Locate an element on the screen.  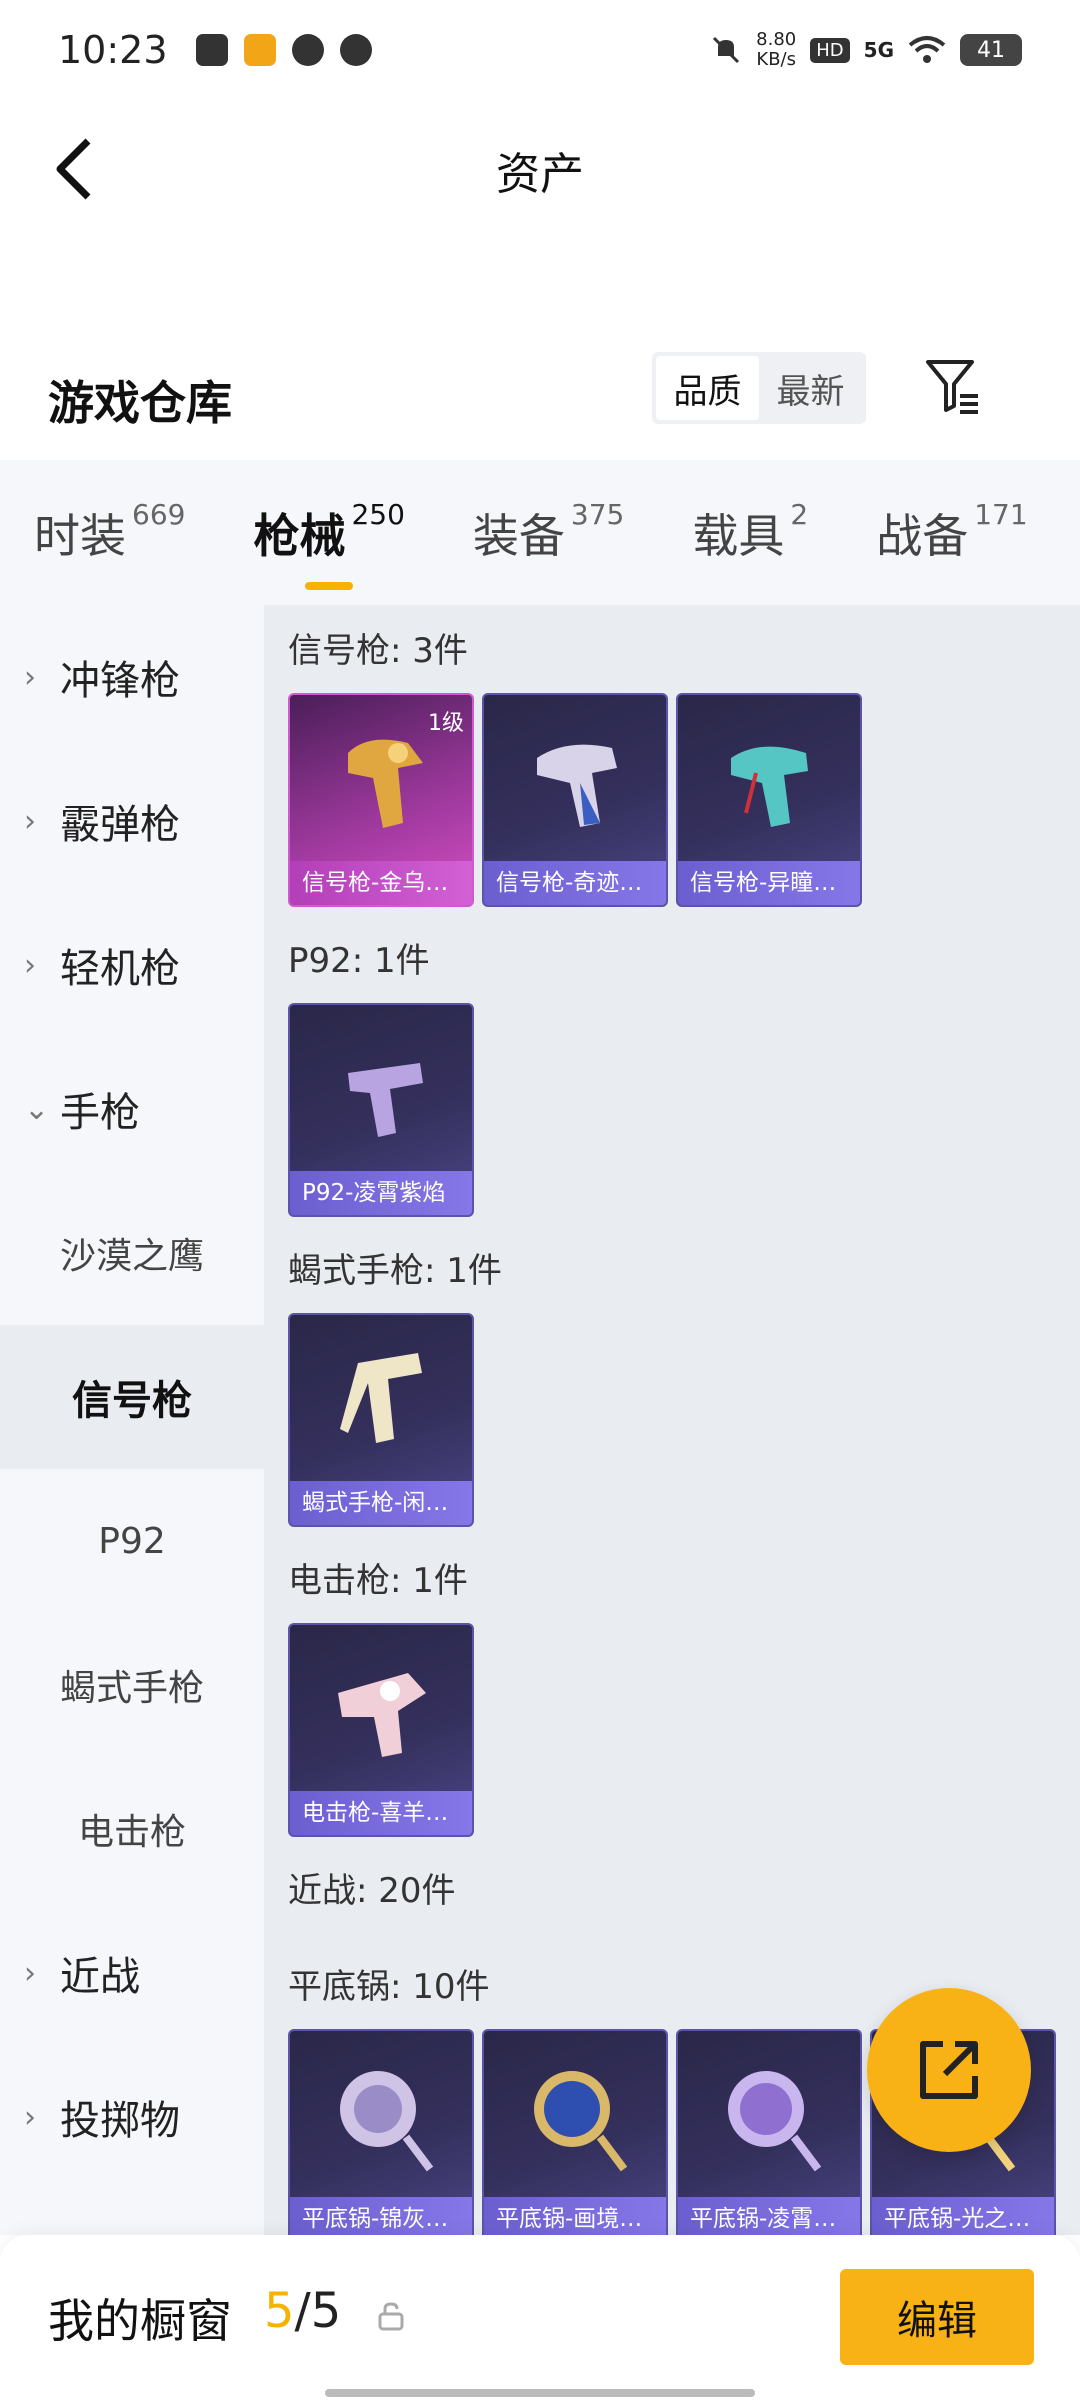
tab-guns: 枪械 250 is located at coordinates (329, 544).